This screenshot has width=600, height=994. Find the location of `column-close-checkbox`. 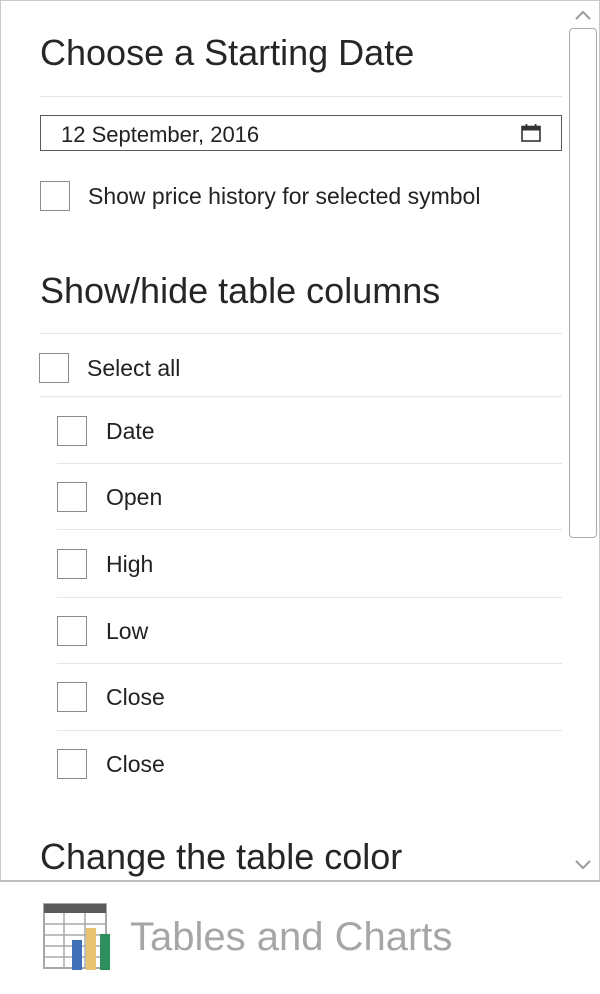

column-close-checkbox is located at coordinates (72, 697).